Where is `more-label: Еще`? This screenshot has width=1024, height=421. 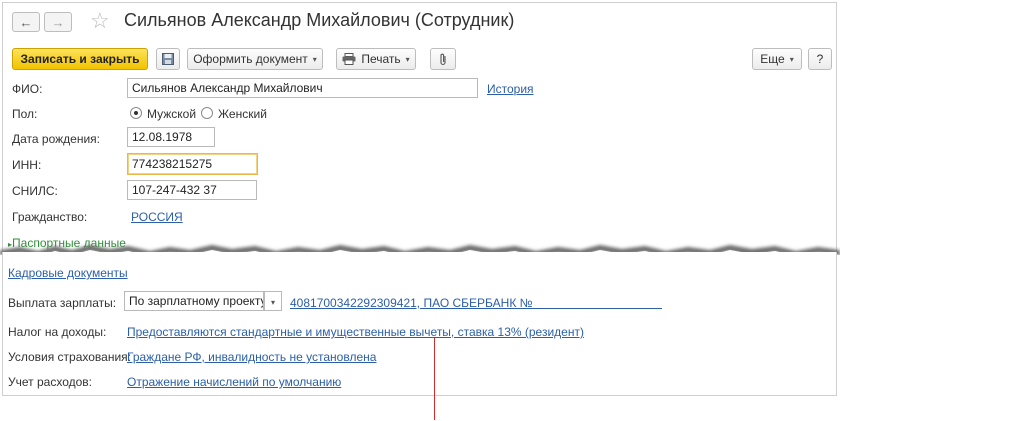 more-label: Еще is located at coordinates (772, 59).